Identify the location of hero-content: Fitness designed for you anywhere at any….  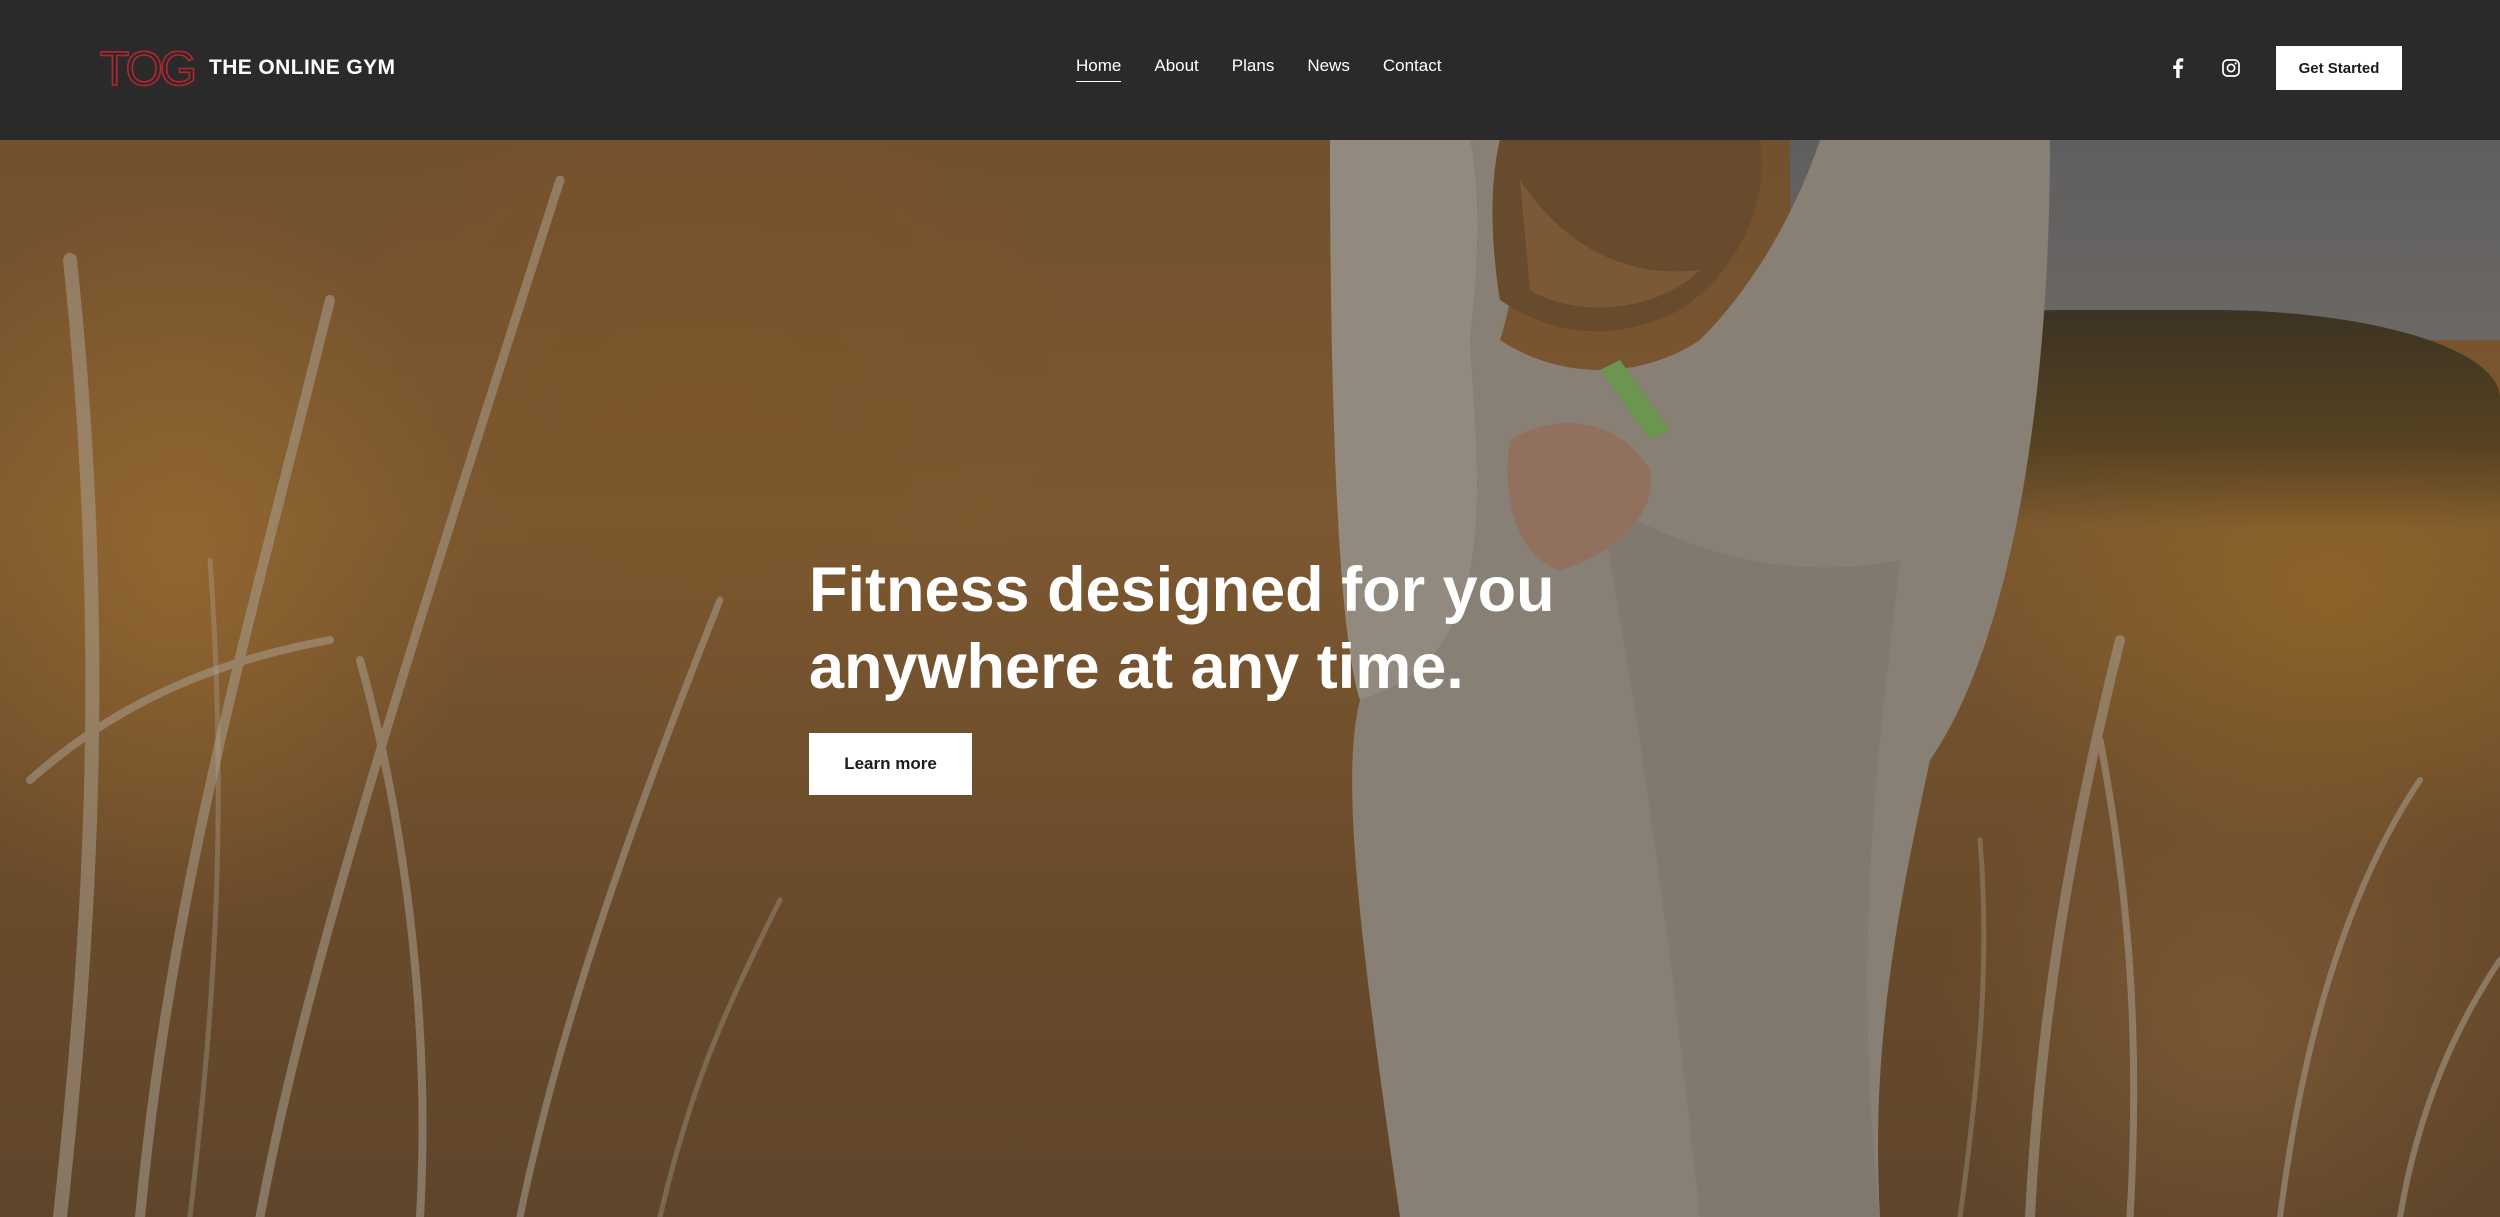
(1259, 673).